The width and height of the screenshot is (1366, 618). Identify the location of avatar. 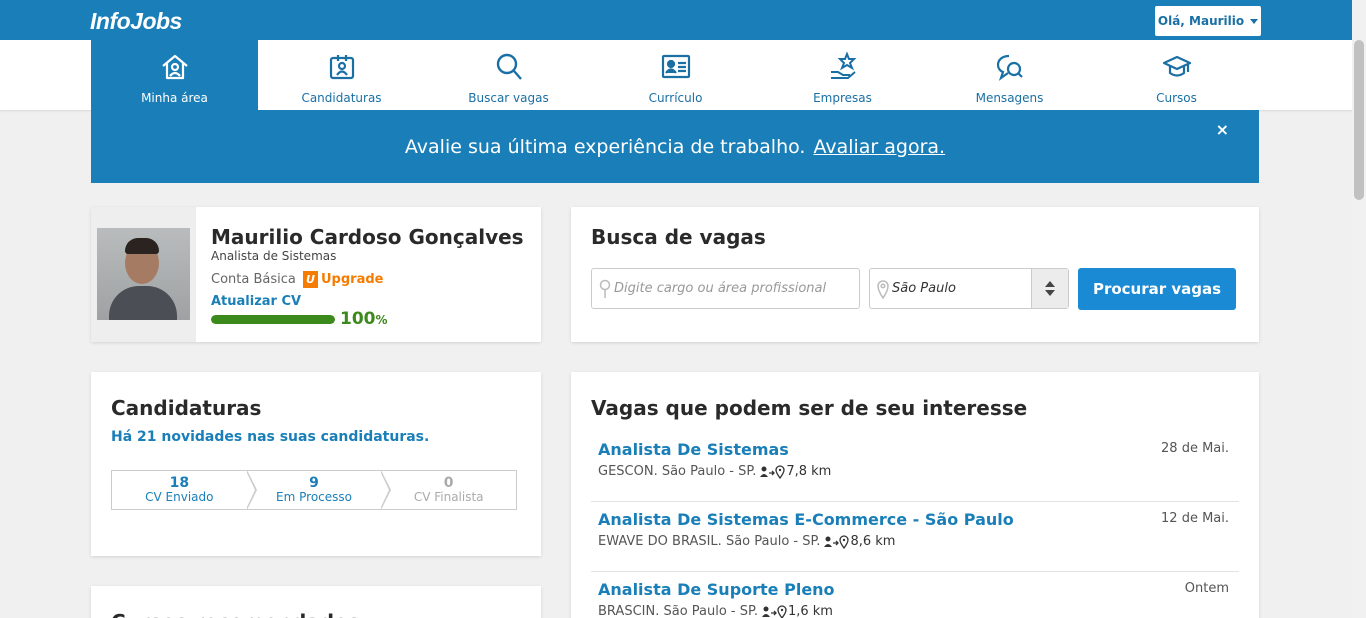
(143, 274).